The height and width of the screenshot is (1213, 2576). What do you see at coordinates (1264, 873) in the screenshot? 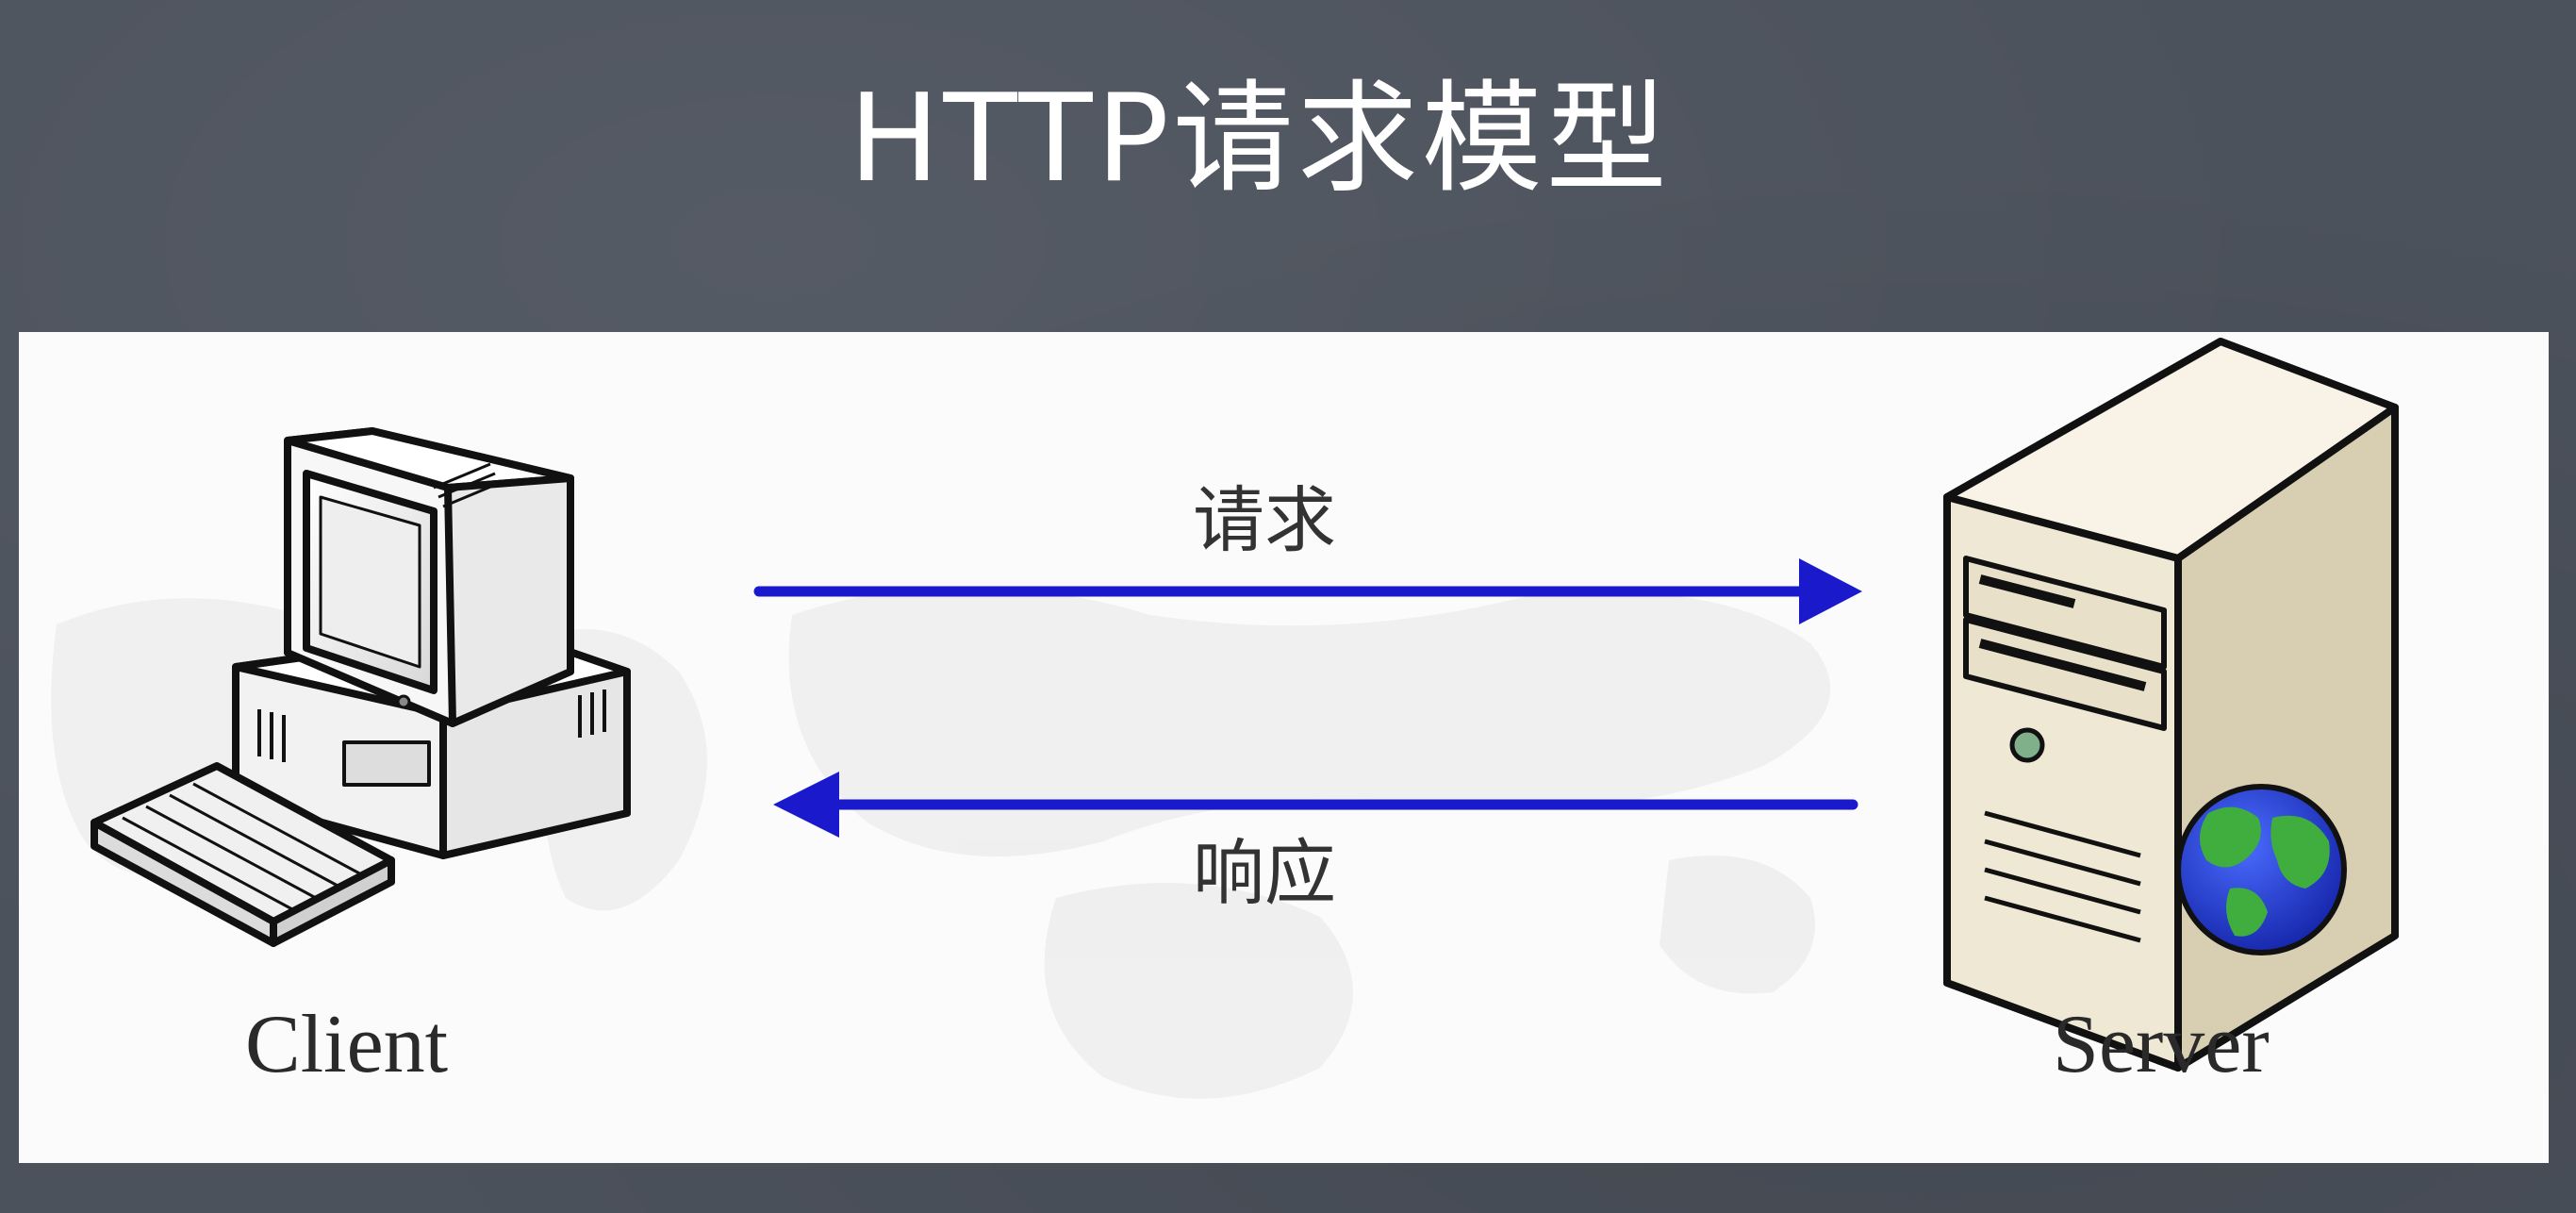
I see `response-label: 响应` at bounding box center [1264, 873].